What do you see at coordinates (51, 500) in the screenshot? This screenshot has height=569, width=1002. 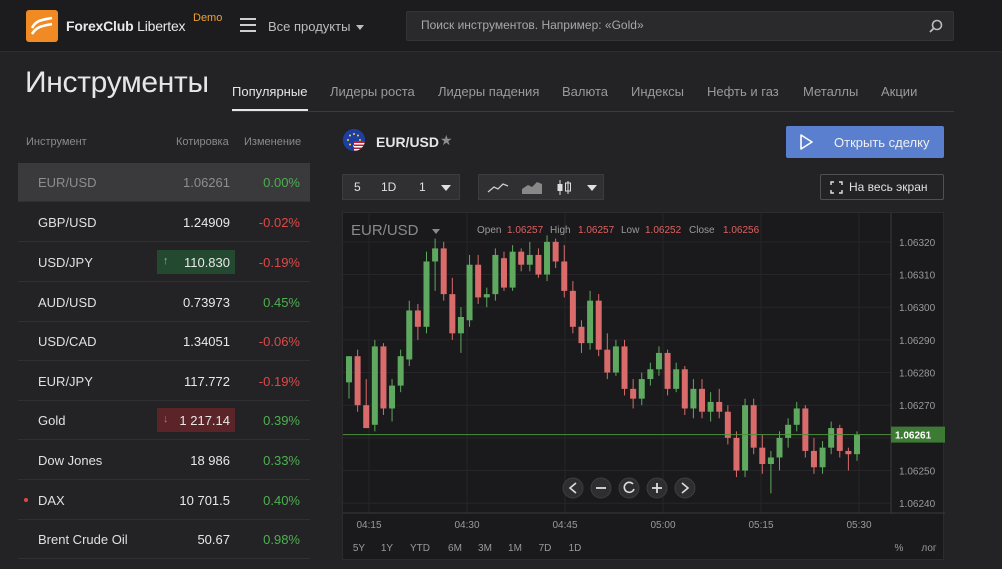 I see `instrument-name: DAX` at bounding box center [51, 500].